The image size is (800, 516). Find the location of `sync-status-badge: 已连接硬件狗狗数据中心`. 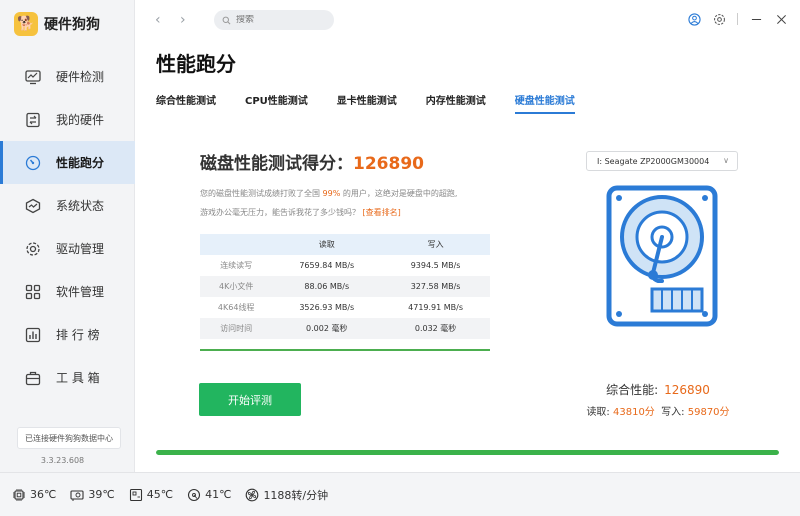

sync-status-badge: 已连接硬件狗狗数据中心 is located at coordinates (69, 438).